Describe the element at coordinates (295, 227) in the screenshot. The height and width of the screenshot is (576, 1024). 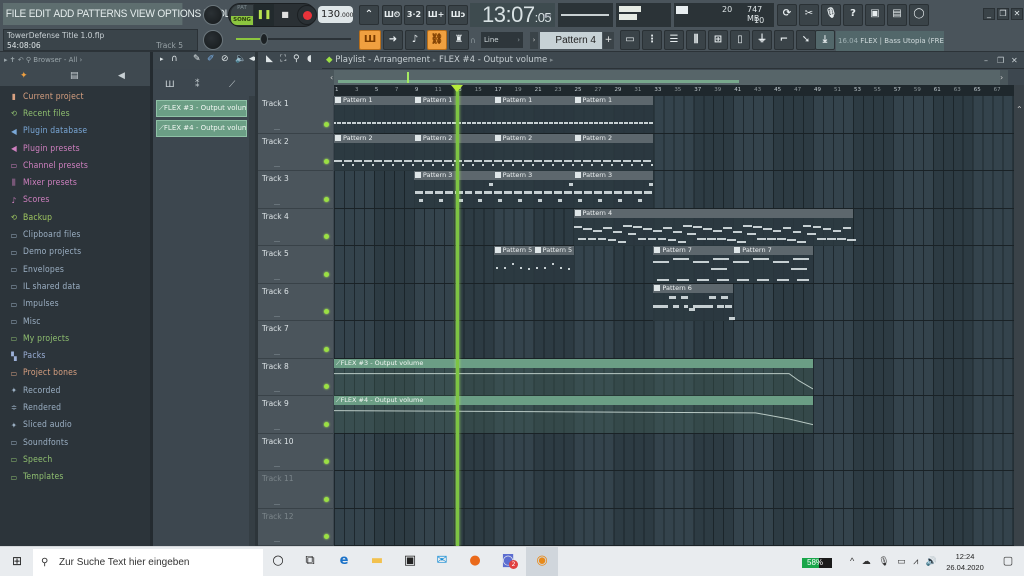
I see `track-header: Track 4` at that location.